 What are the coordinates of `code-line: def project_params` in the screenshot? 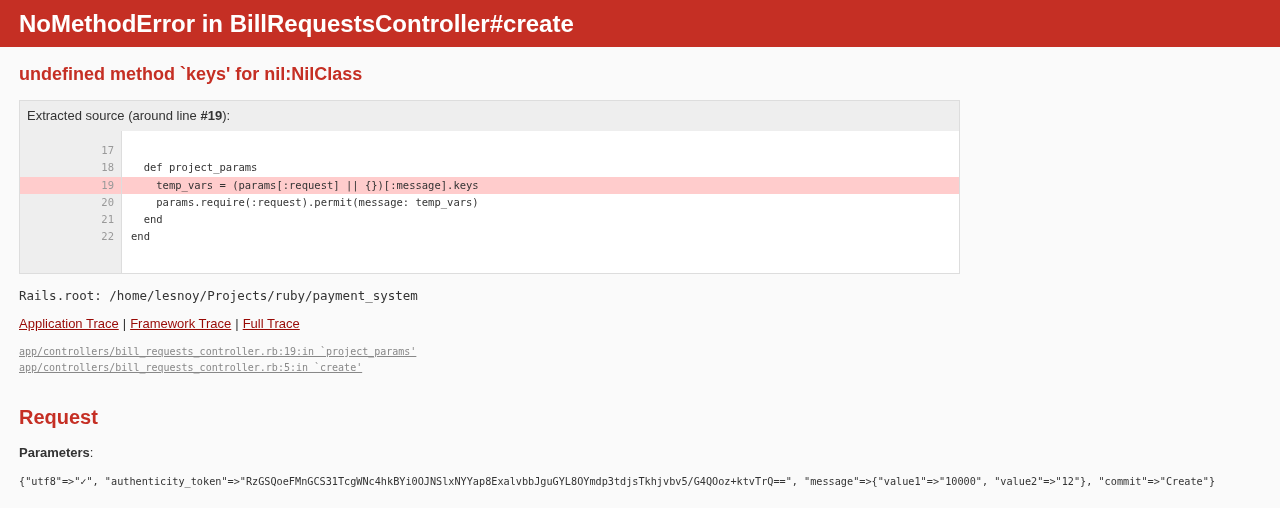 It's located at (200, 168).